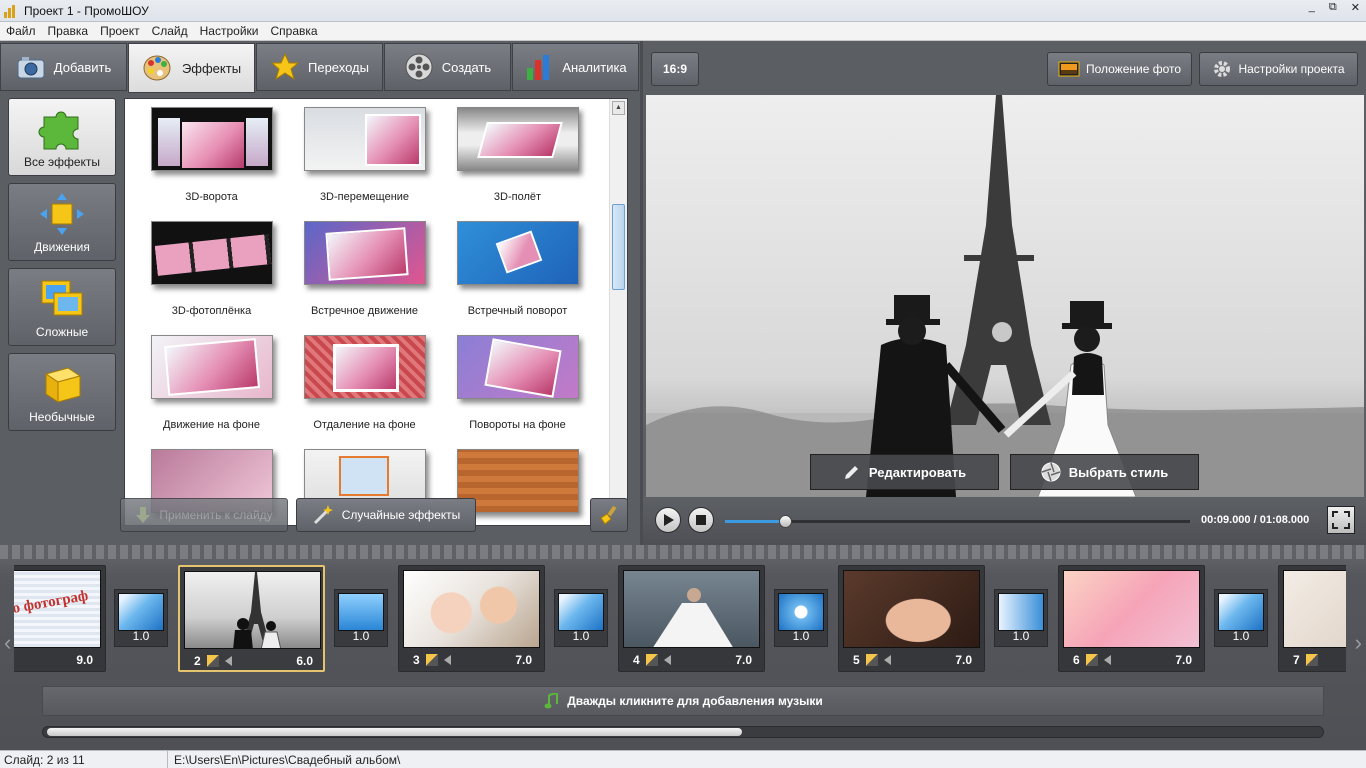 This screenshot has width=1366, height=768. What do you see at coordinates (517, 392) in the screenshot?
I see `effect-item: Повороты на фоне` at bounding box center [517, 392].